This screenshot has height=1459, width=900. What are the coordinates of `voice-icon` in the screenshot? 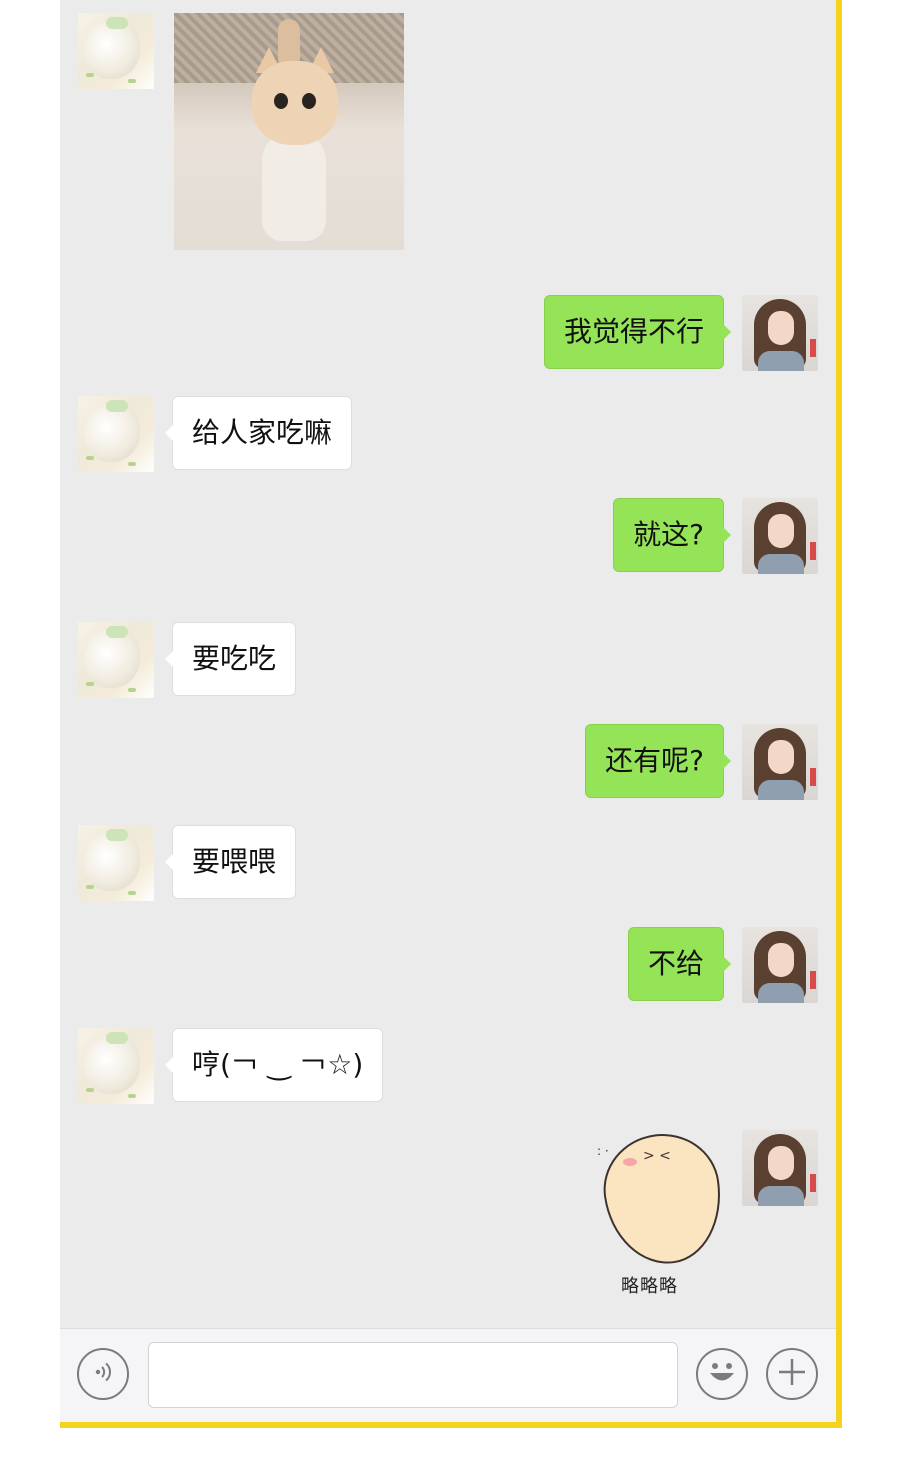 It's located at (103, 1374).